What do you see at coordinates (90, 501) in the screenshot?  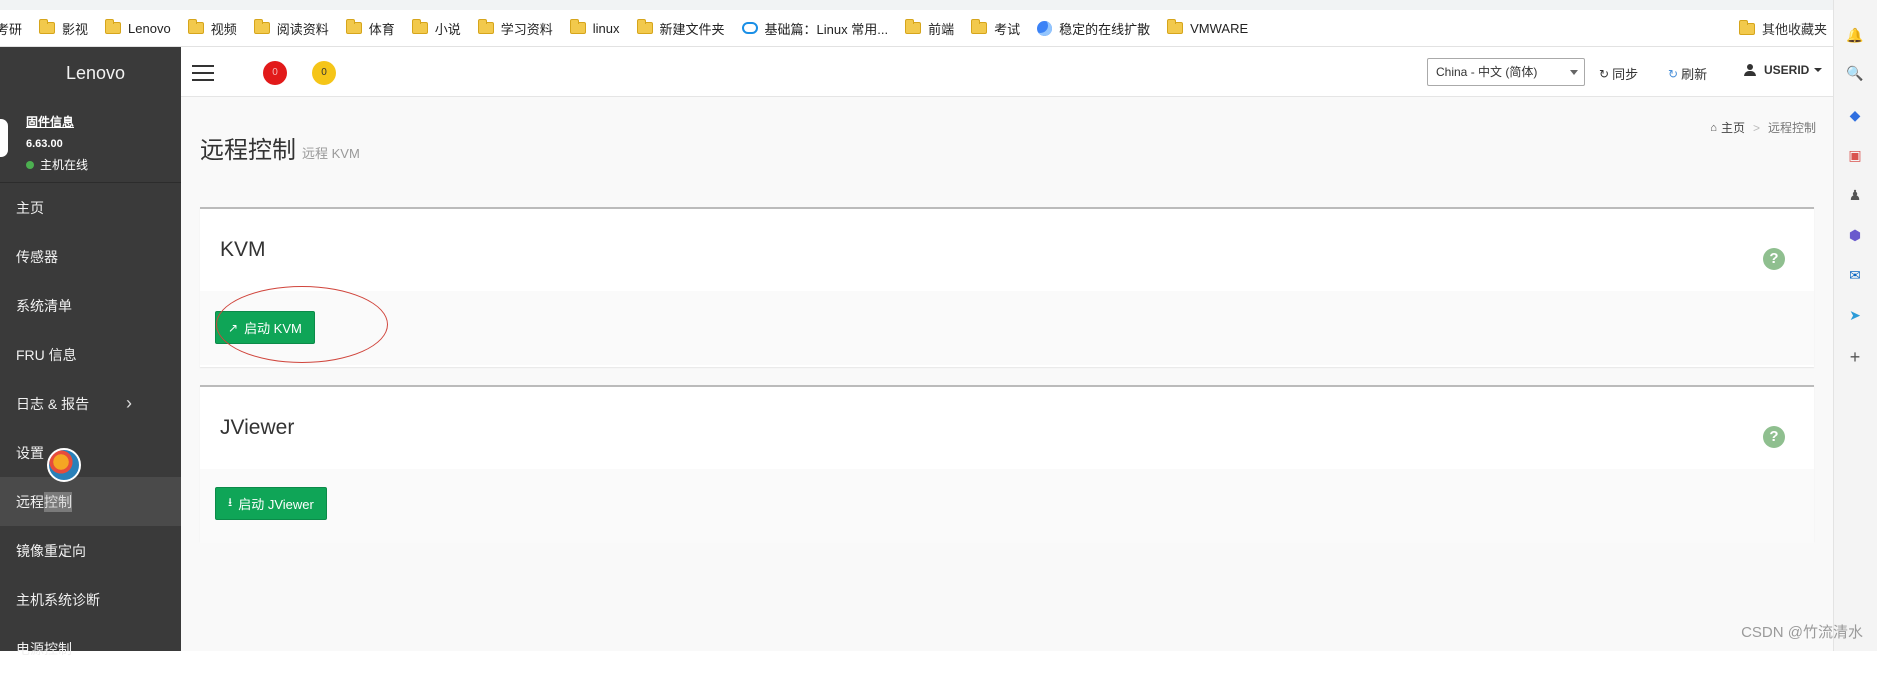 I see `sidebar-item-remote-control: 远程控制` at bounding box center [90, 501].